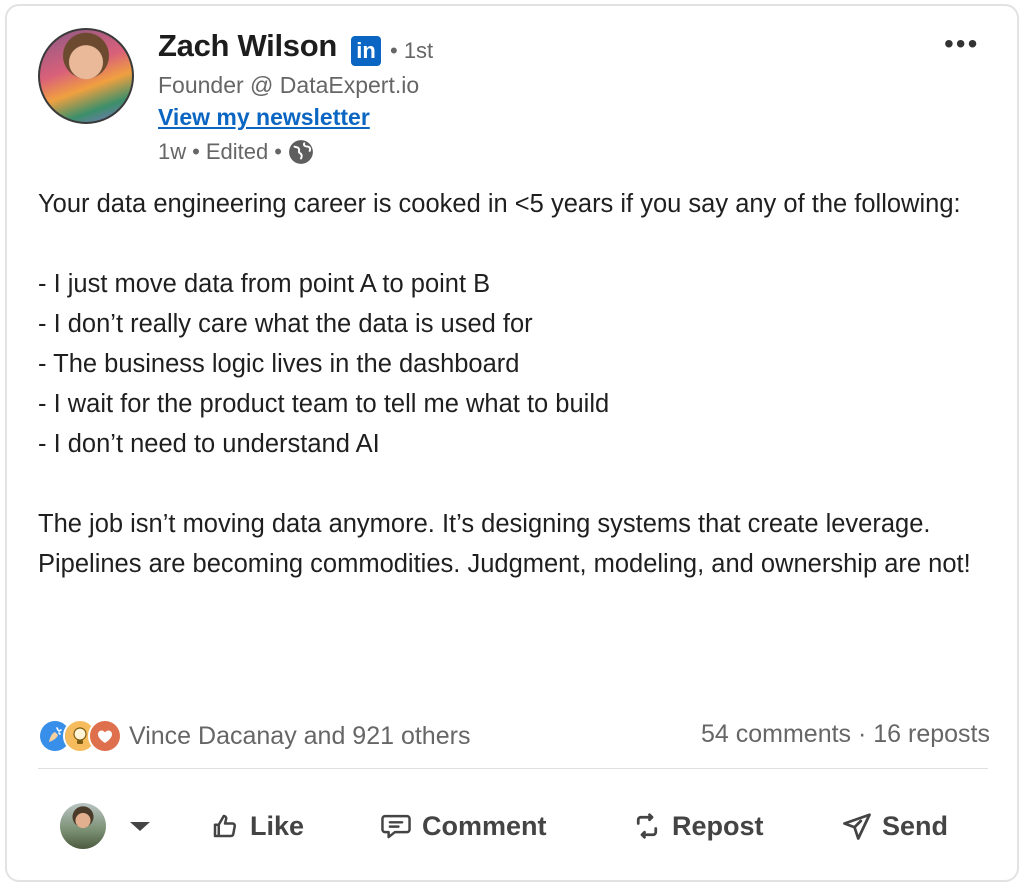  I want to click on send-button: Send, so click(895, 826).